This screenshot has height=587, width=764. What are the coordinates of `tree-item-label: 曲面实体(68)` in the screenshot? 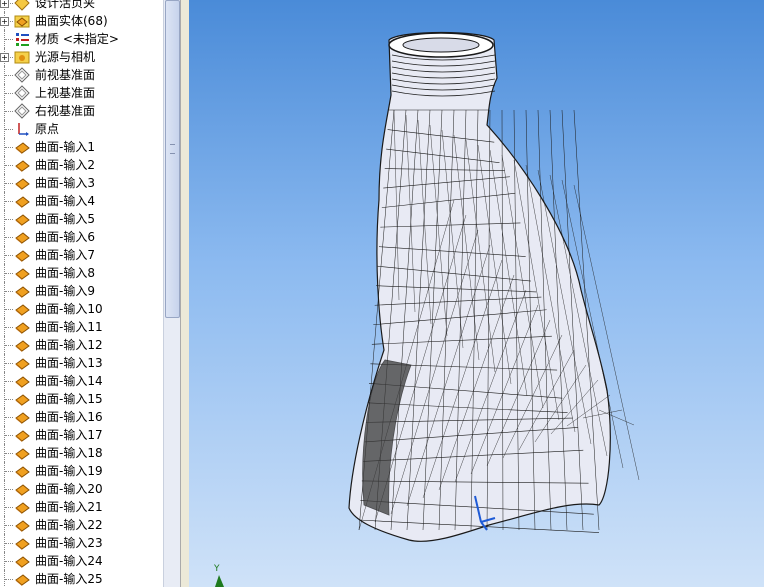 It's located at (71, 21).